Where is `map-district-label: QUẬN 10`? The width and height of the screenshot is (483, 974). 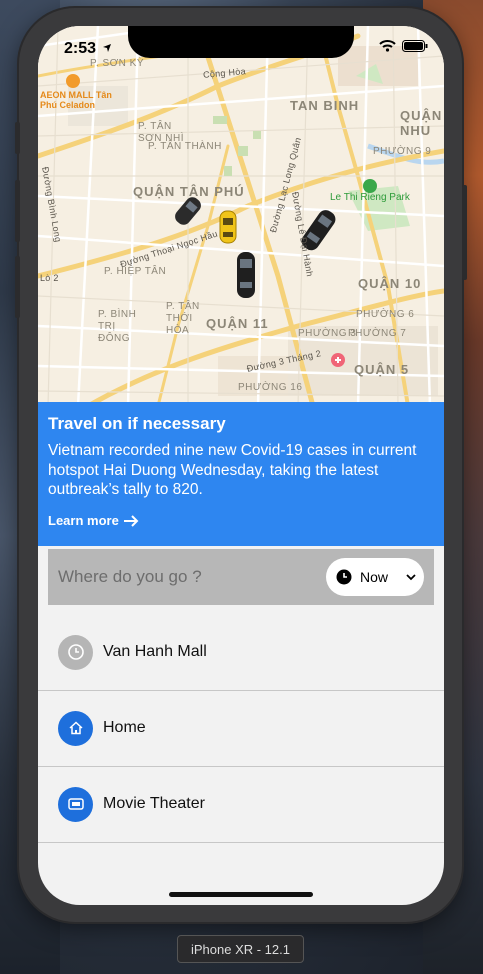 map-district-label: QUẬN 10 is located at coordinates (390, 283).